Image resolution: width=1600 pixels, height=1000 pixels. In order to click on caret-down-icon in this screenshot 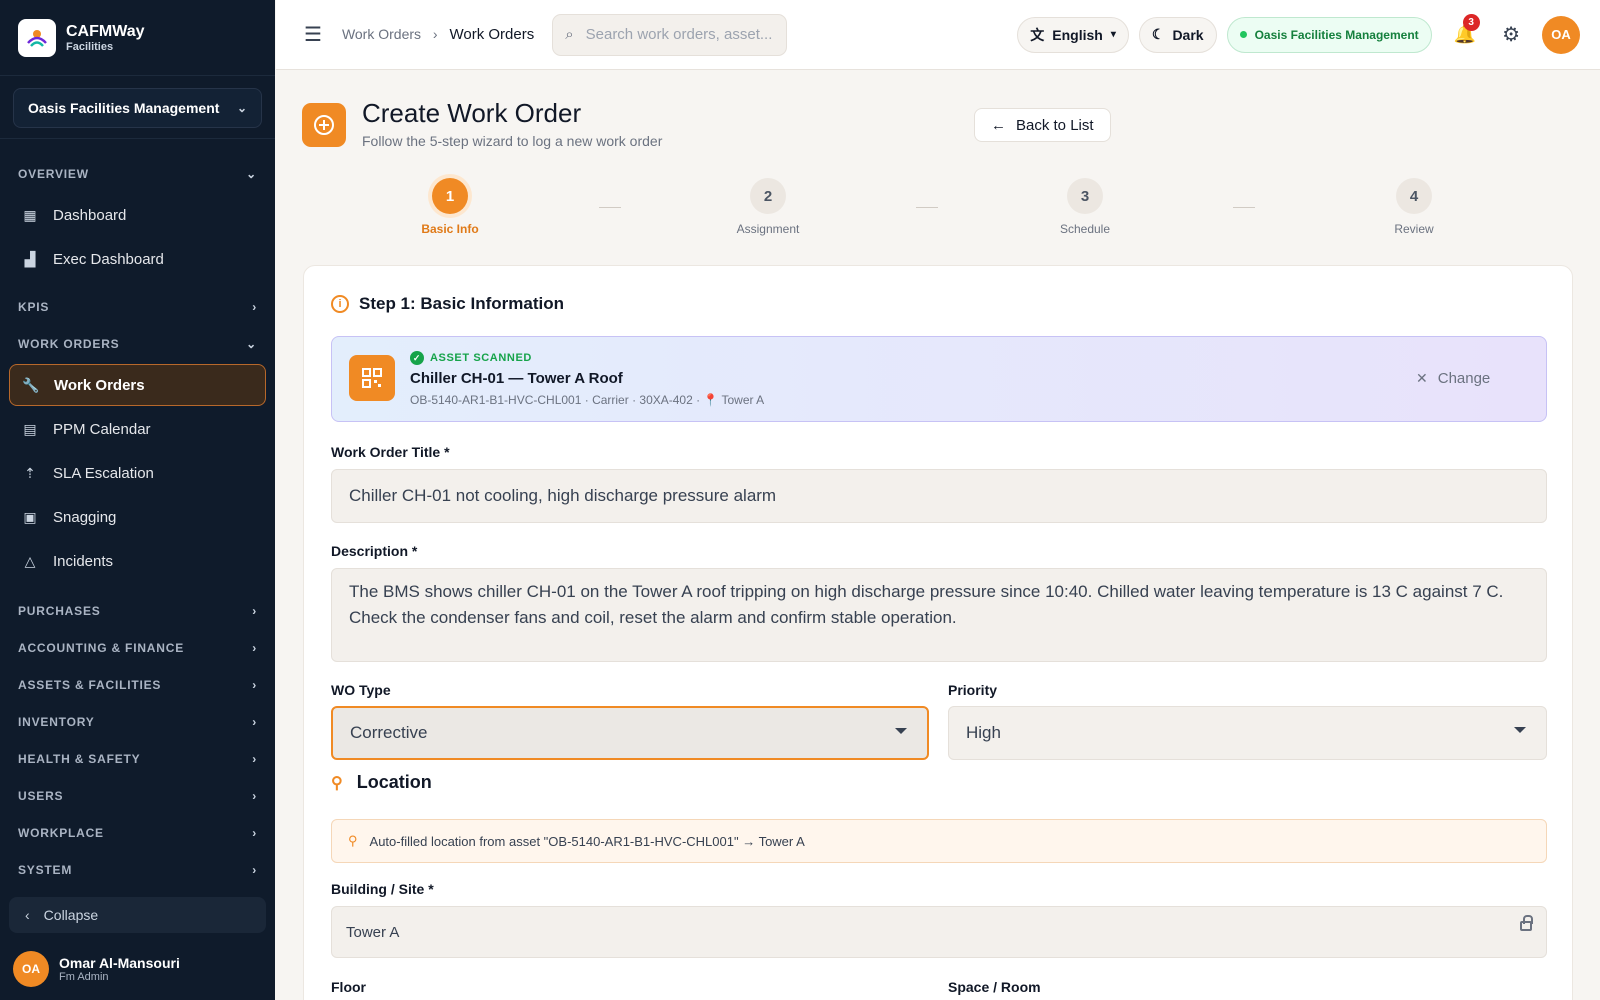, I will do `click(901, 731)`.